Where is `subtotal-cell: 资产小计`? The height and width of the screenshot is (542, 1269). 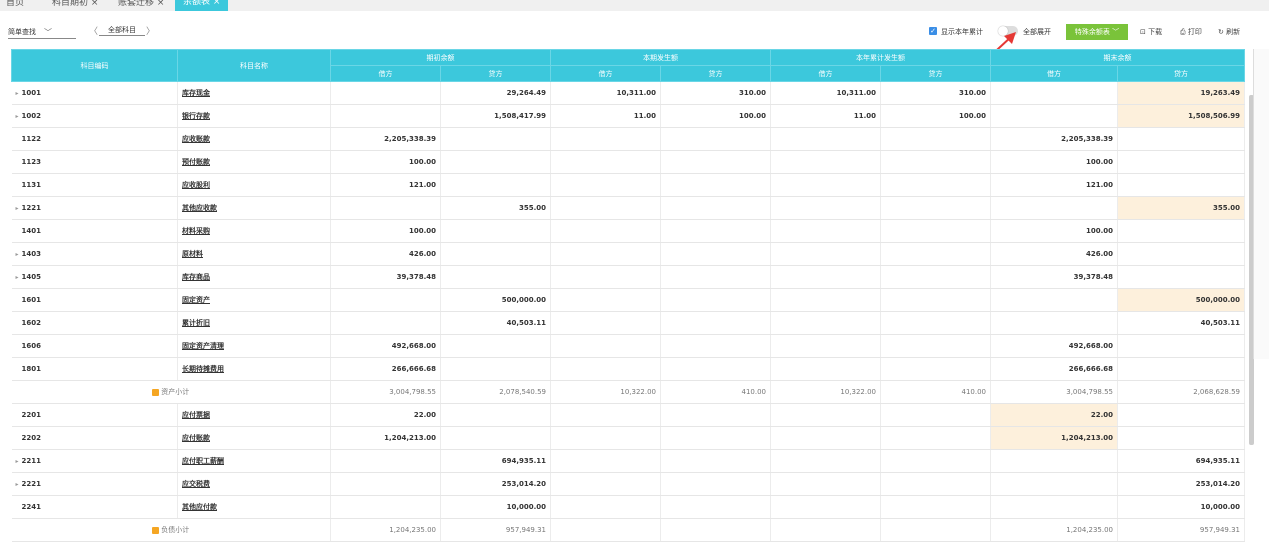 subtotal-cell: 资产小计 is located at coordinates (171, 392).